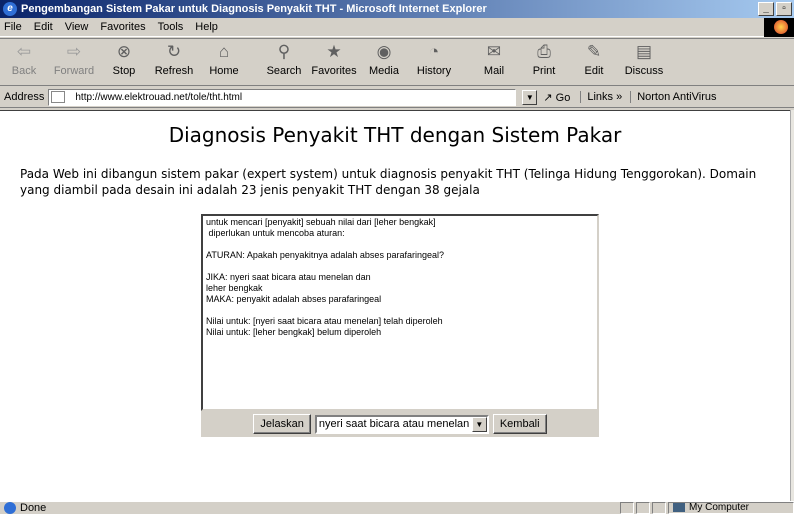 This screenshot has height=514, width=794. What do you see at coordinates (679, 507) in the screenshot?
I see `computer-icon` at bounding box center [679, 507].